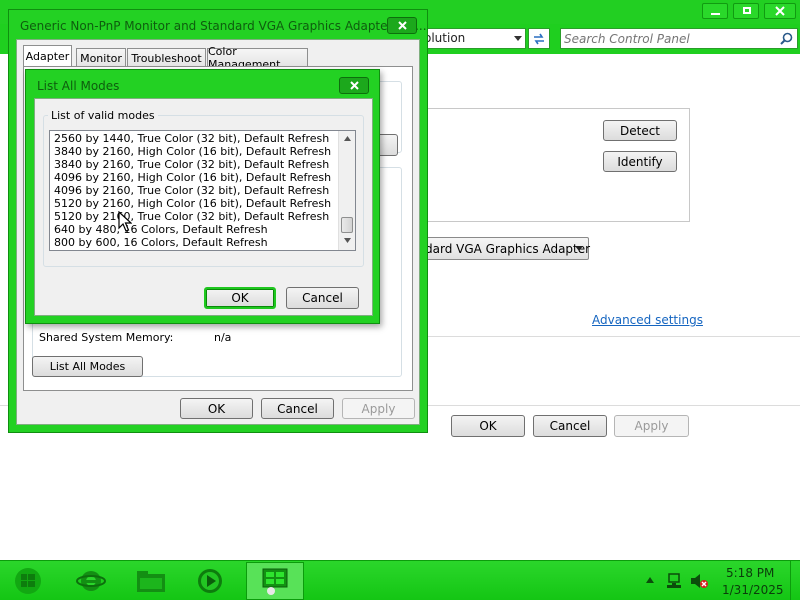  What do you see at coordinates (488, 426) in the screenshot?
I see `background-ok-button: OK` at bounding box center [488, 426].